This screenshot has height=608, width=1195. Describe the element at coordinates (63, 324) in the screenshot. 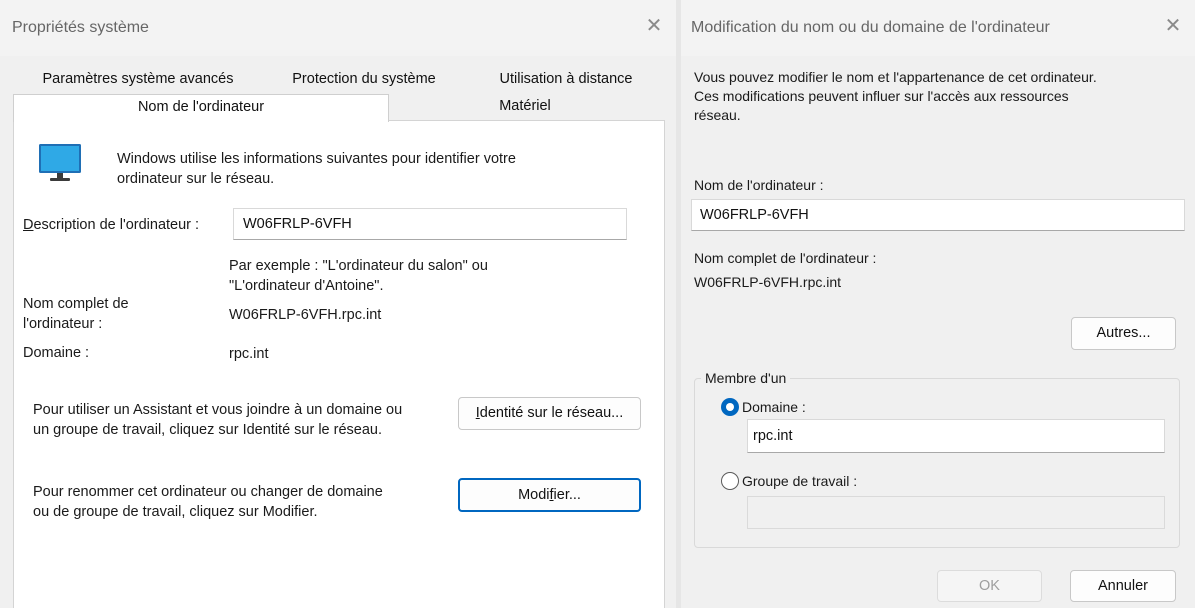

I see `fullname-label-line-2: l'ordinateur :` at that location.